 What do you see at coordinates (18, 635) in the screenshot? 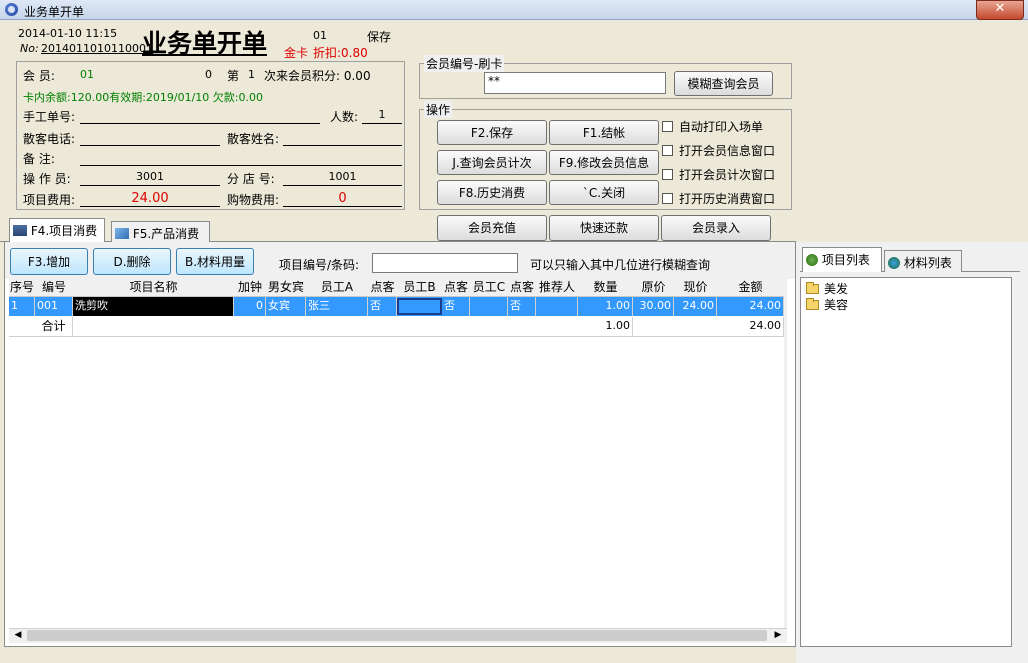
I see `scroll-left-icon: ◀` at bounding box center [18, 635].